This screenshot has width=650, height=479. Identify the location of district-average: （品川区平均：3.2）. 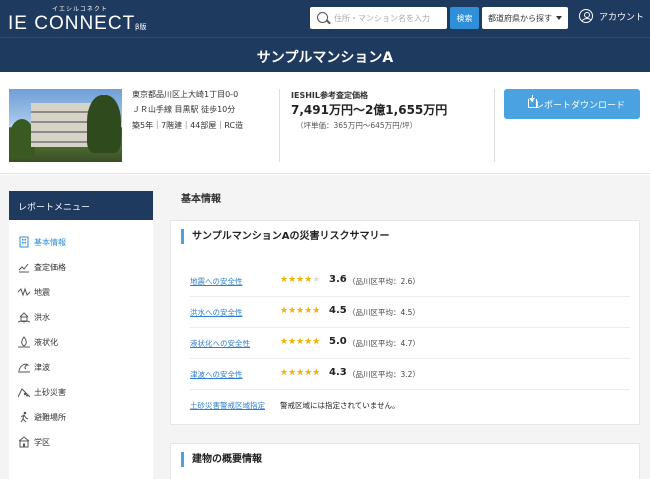
(384, 374).